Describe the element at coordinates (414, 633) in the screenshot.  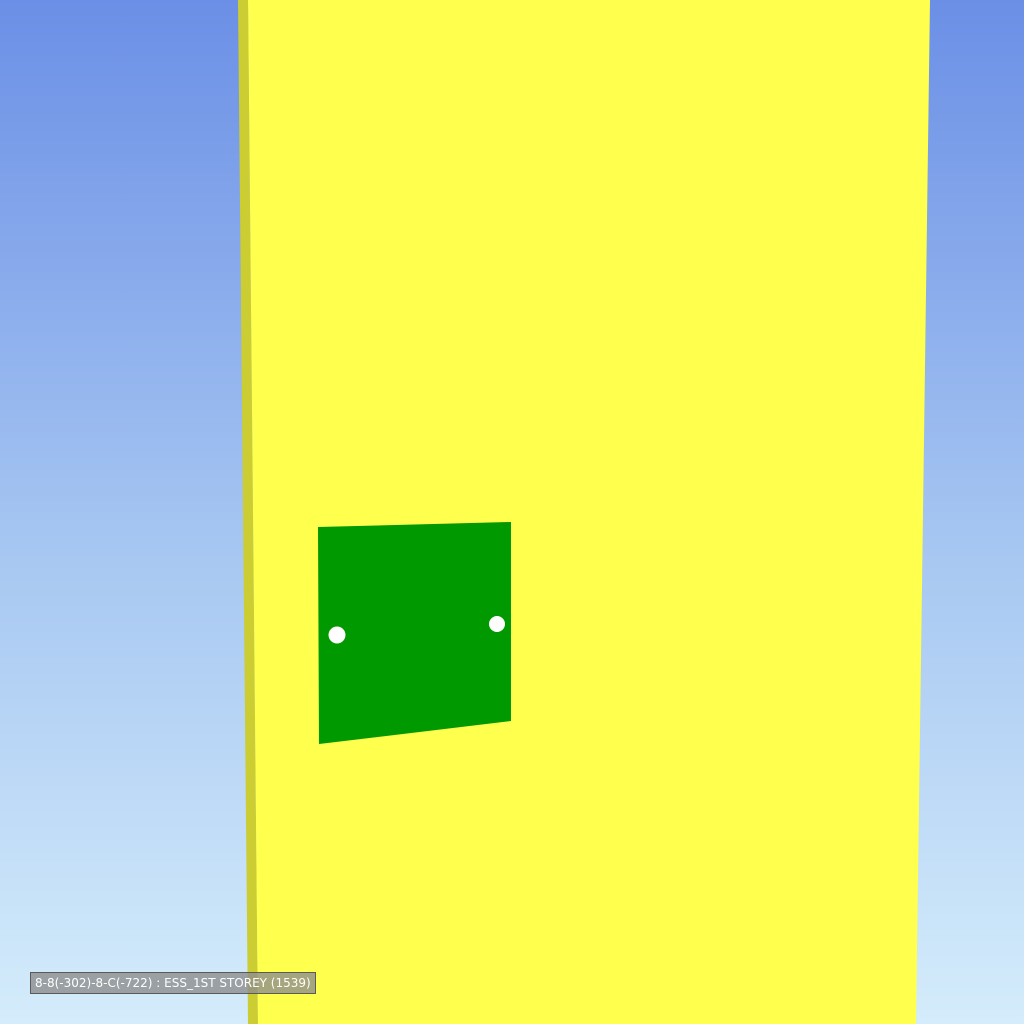
I see `connection-plate` at that location.